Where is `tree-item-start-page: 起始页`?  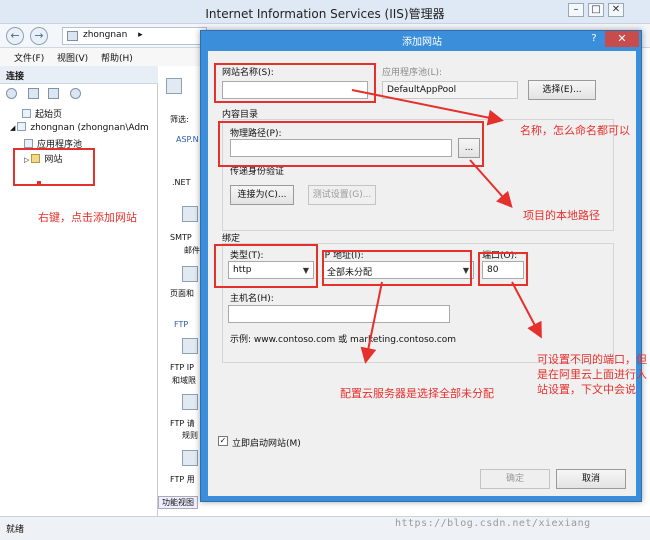
tree-item-start-page: 起始页 is located at coordinates (42, 114).